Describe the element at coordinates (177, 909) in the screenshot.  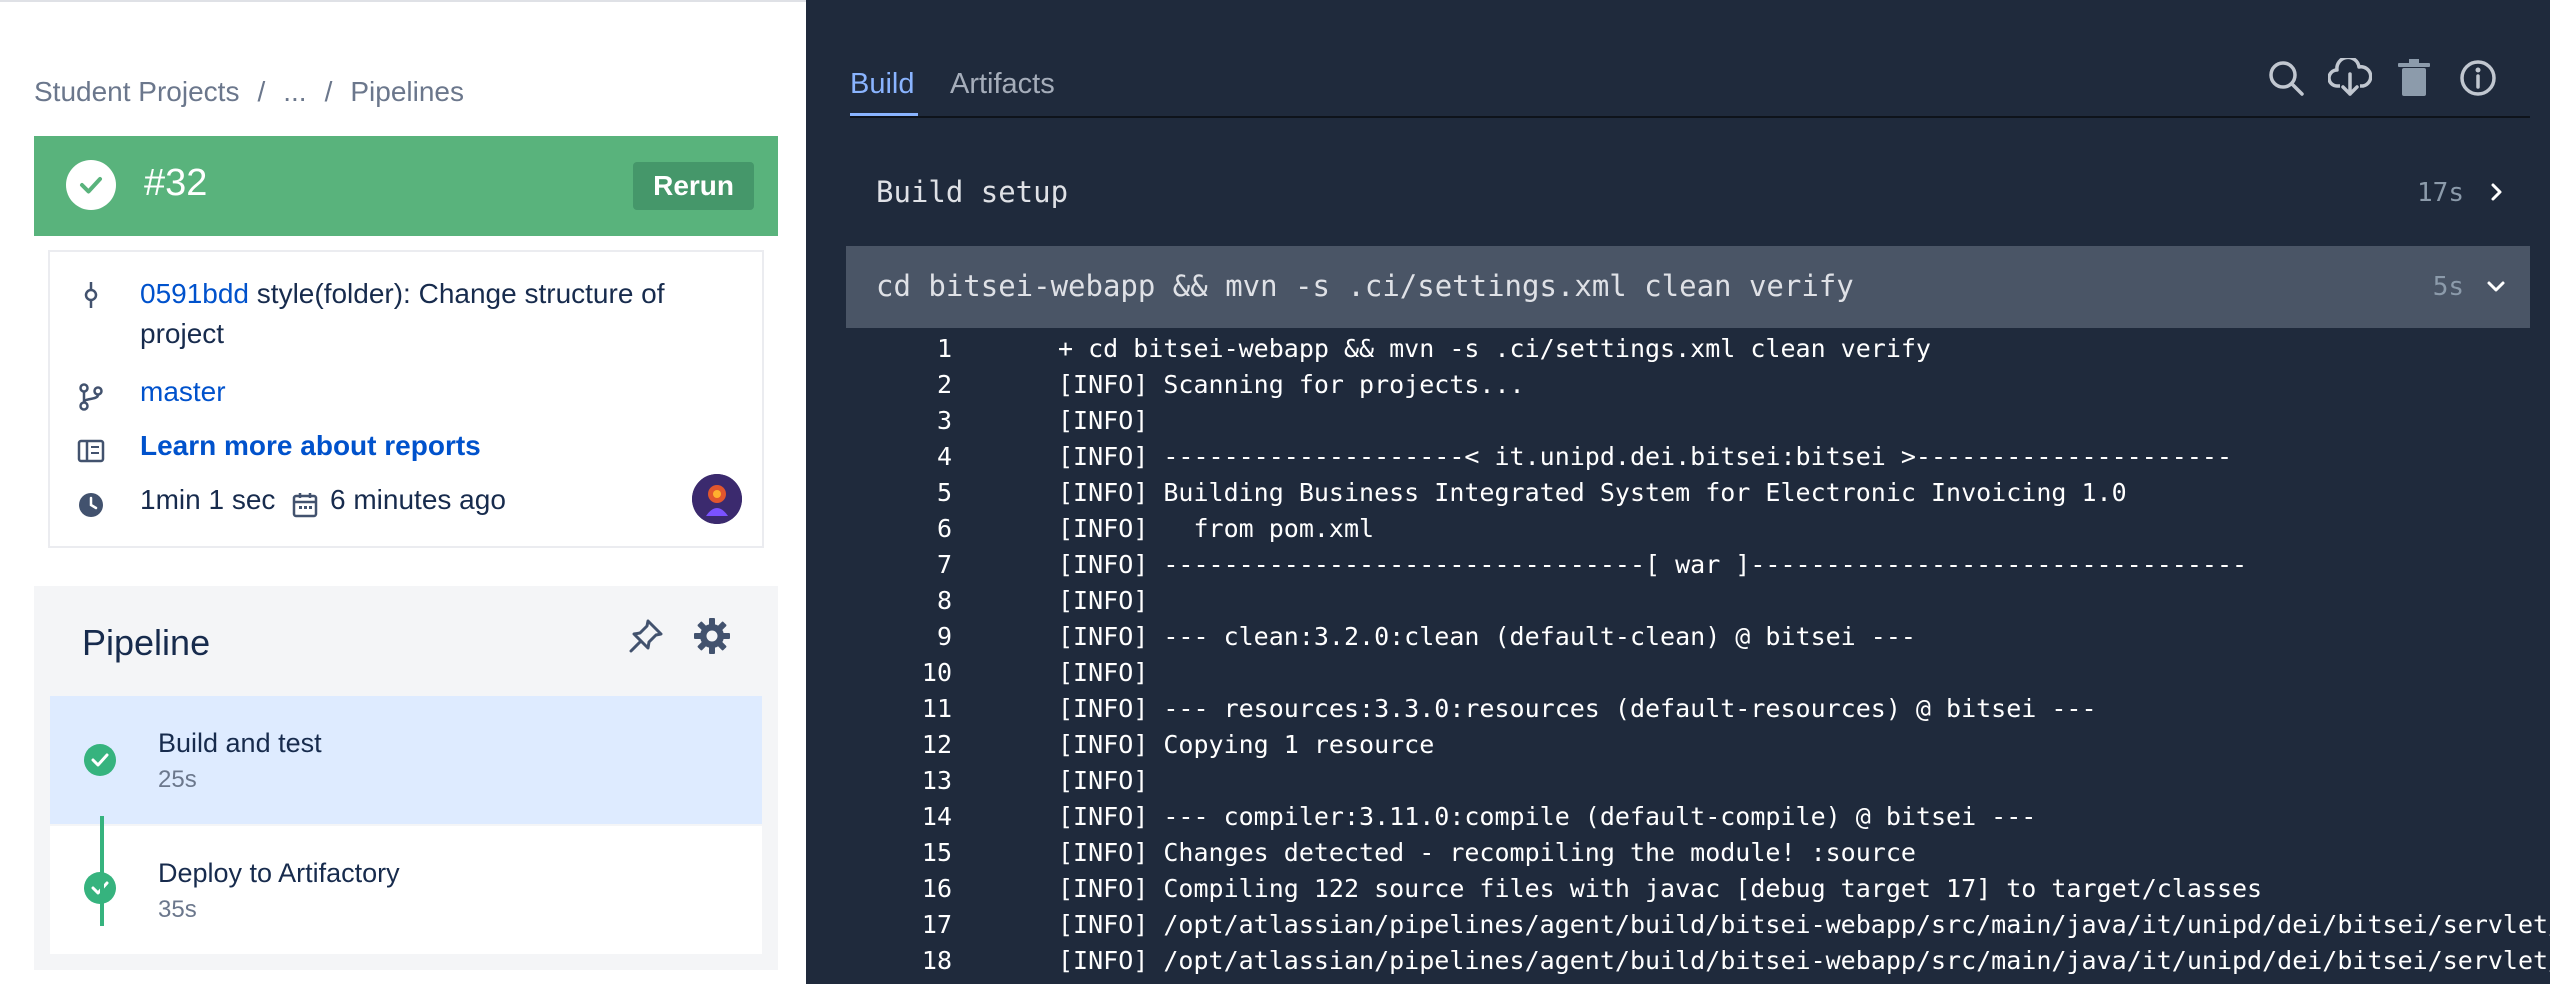
I see `step-duration: 35s` at that location.